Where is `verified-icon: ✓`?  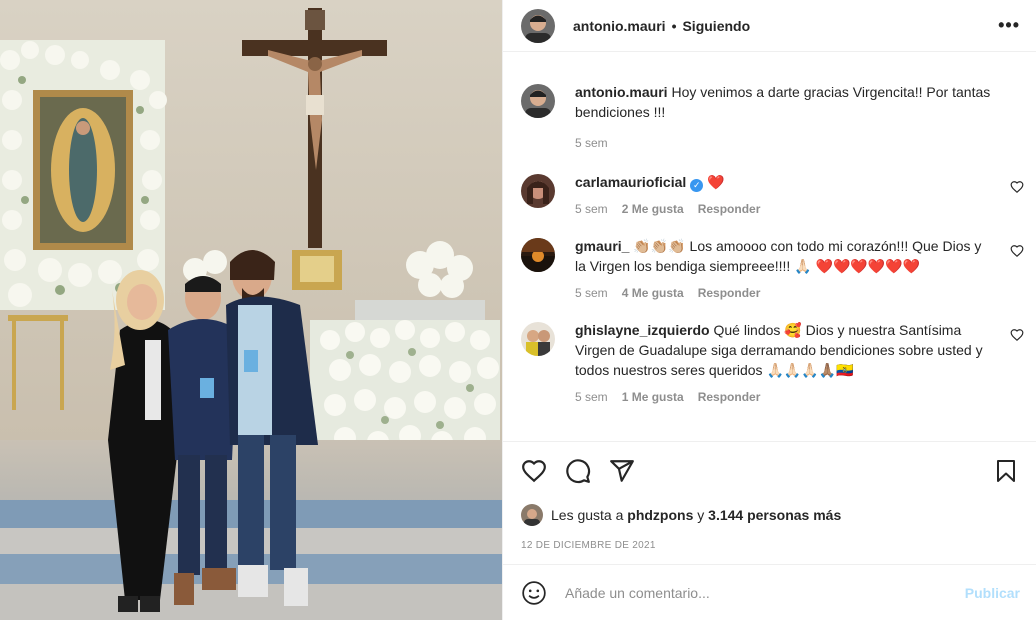 verified-icon: ✓ is located at coordinates (697, 185).